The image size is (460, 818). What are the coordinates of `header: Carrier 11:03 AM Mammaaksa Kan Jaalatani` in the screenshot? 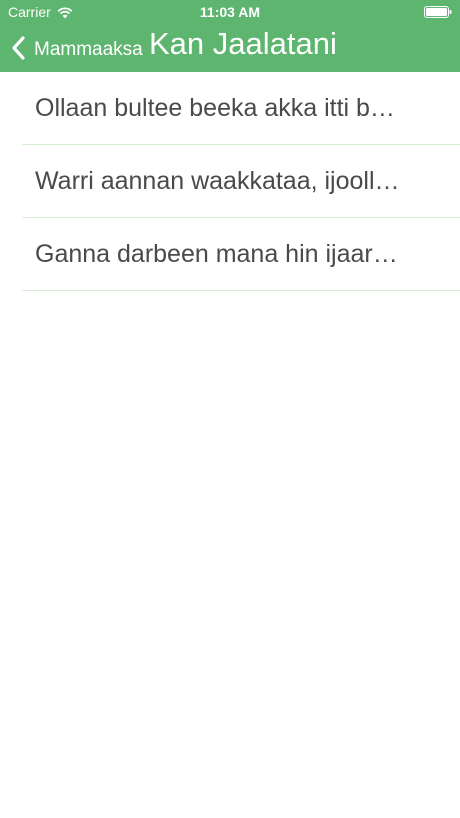 It's located at (230, 36).